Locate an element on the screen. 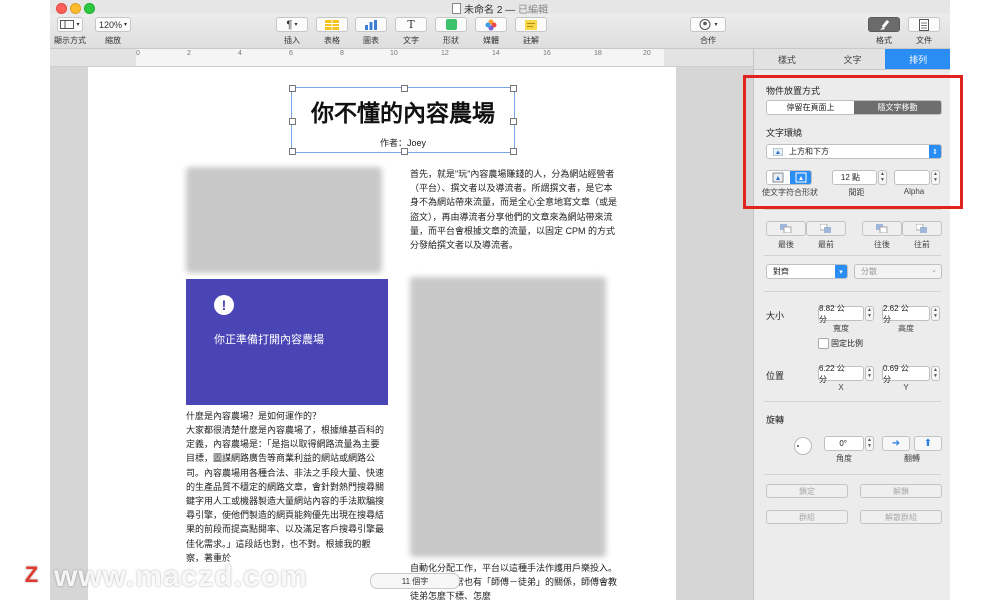 The width and height of the screenshot is (1000, 600). bring-forward-icon is located at coordinates (921, 228).